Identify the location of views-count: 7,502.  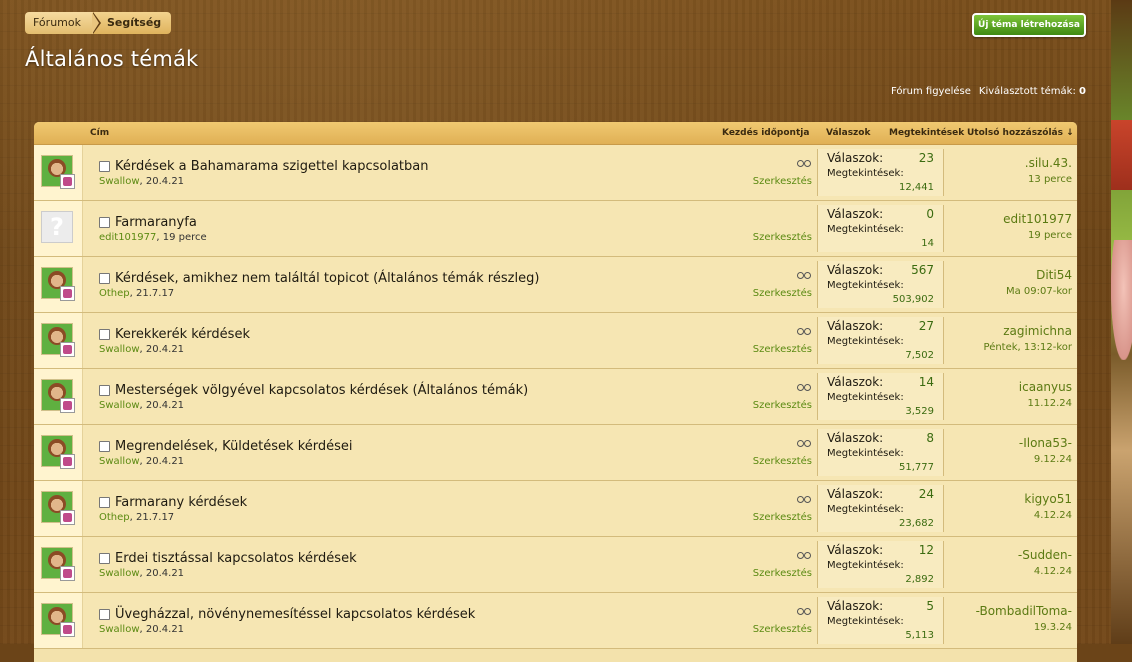
(919, 355).